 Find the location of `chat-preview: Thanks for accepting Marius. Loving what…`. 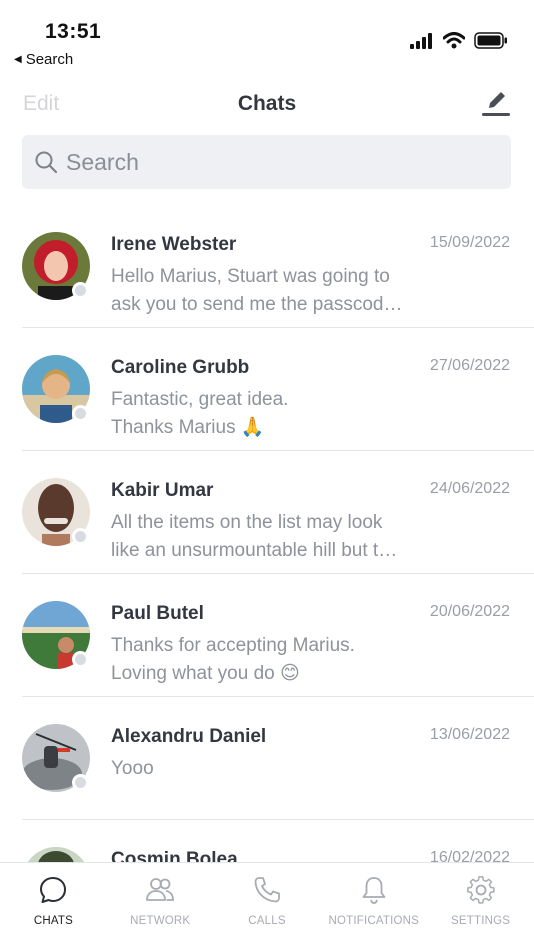

chat-preview: Thanks for accepting Marius. Loving what… is located at coordinates (233, 659).